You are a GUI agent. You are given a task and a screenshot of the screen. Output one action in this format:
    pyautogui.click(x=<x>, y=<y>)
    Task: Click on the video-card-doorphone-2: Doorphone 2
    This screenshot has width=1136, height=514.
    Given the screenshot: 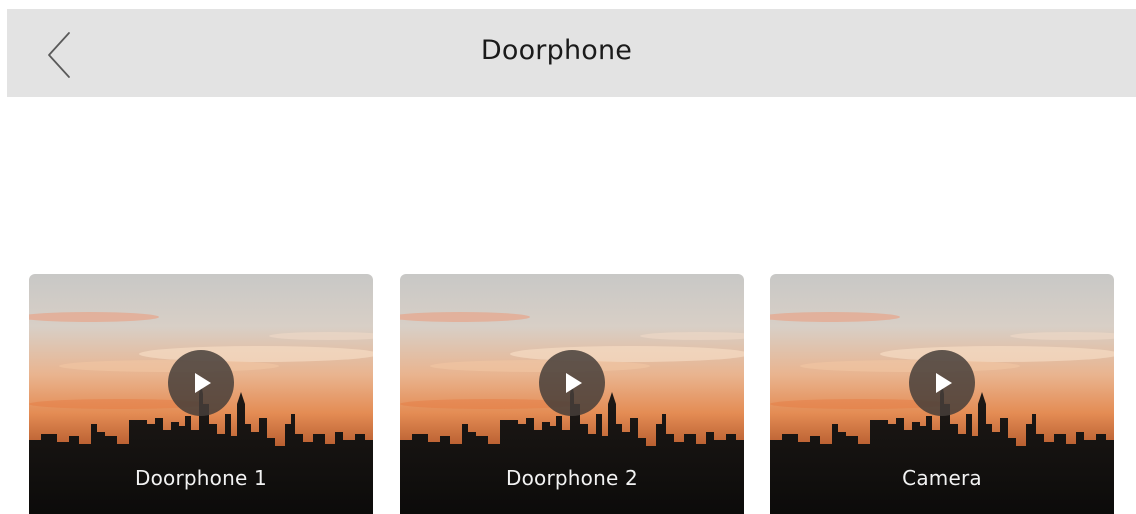 What is the action you would take?
    pyautogui.click(x=572, y=394)
    